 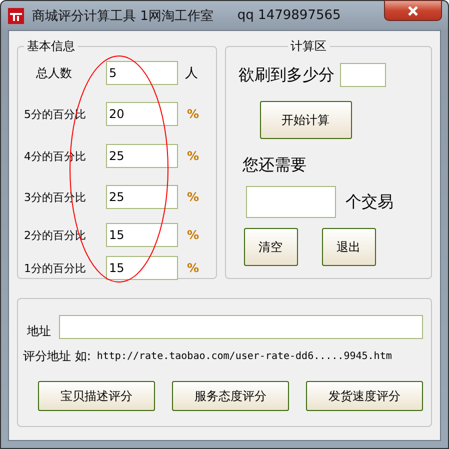 What do you see at coordinates (96, 396) in the screenshot?
I see `rating-button: 宝贝描述评分` at bounding box center [96, 396].